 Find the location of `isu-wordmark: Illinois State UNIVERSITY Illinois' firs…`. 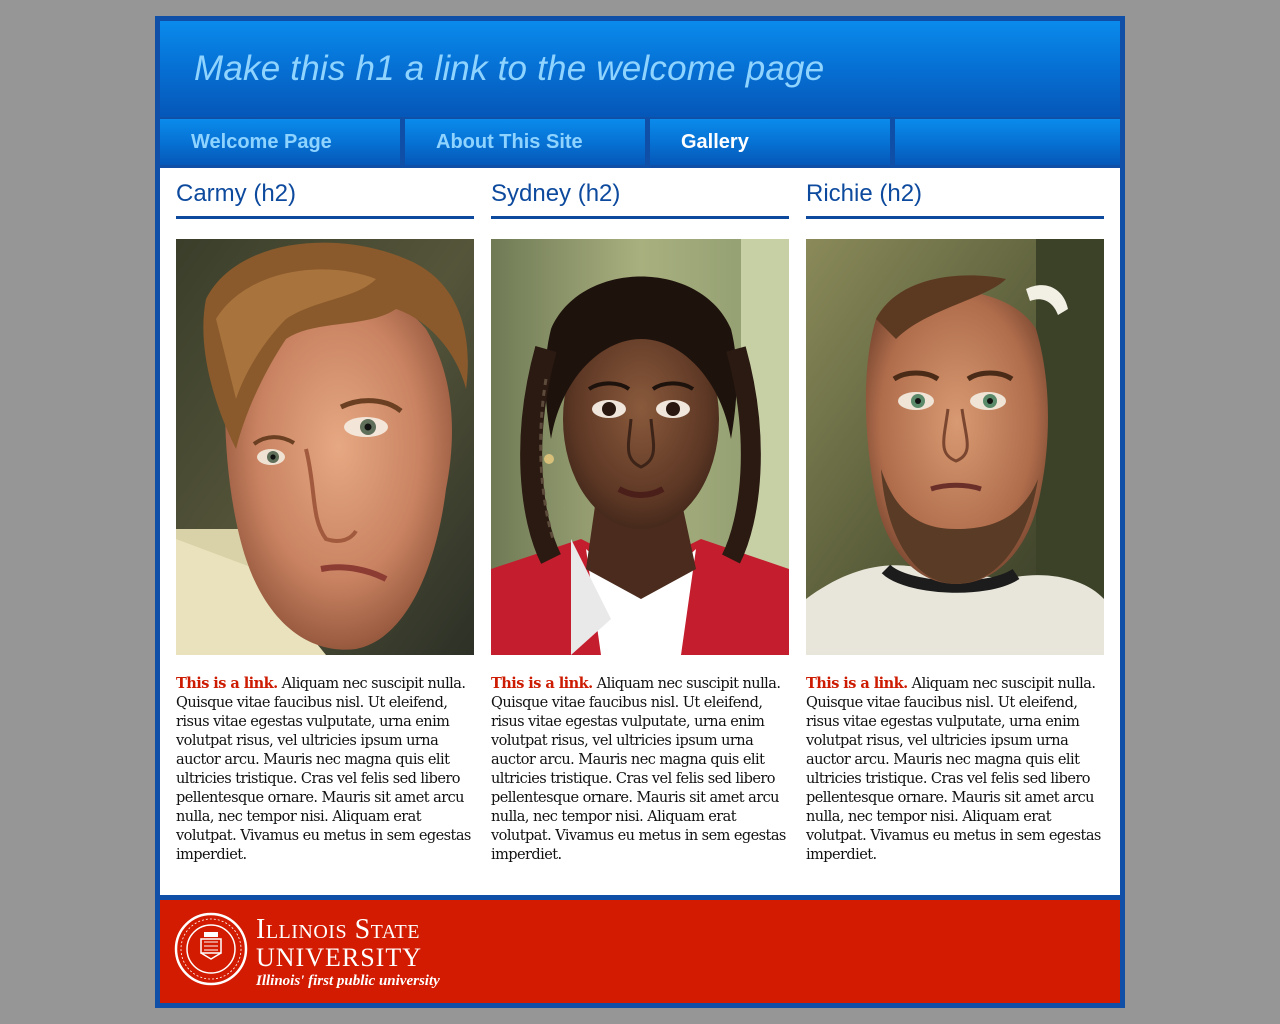

isu-wordmark: Illinois State UNIVERSITY Illinois' firs… is located at coordinates (348, 953).